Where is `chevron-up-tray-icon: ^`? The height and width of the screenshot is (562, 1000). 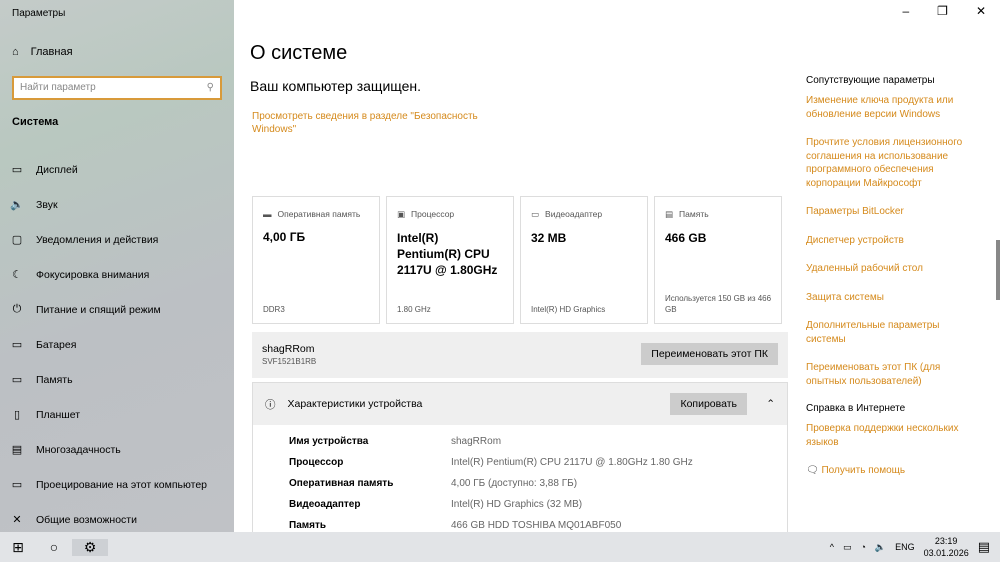 chevron-up-tray-icon: ^ is located at coordinates (832, 547).